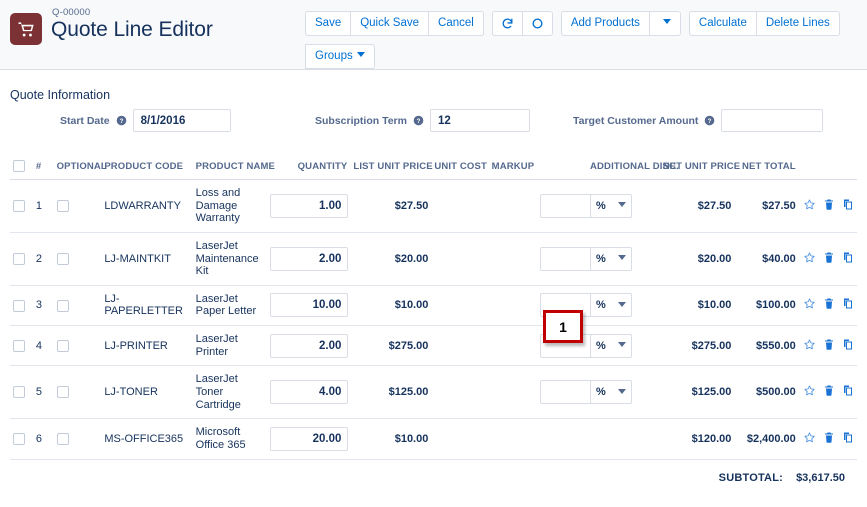 The width and height of the screenshot is (867, 507). Describe the element at coordinates (605, 23) in the screenshot. I see `add-products-button: Add Products` at that location.